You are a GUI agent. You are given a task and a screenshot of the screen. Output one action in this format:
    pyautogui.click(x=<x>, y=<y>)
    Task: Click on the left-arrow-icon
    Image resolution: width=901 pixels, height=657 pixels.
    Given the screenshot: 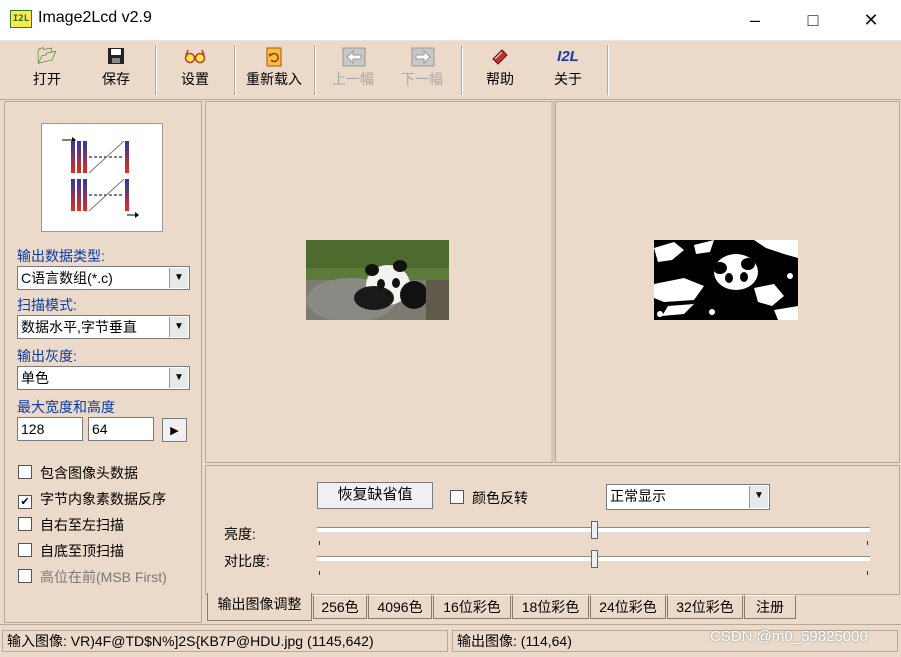 What is the action you would take?
    pyautogui.click(x=354, y=57)
    